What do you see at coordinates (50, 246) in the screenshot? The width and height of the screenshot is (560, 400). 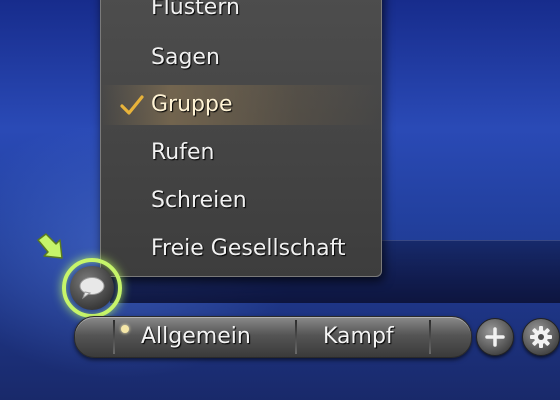 I see `arrow-pointer-icon` at bounding box center [50, 246].